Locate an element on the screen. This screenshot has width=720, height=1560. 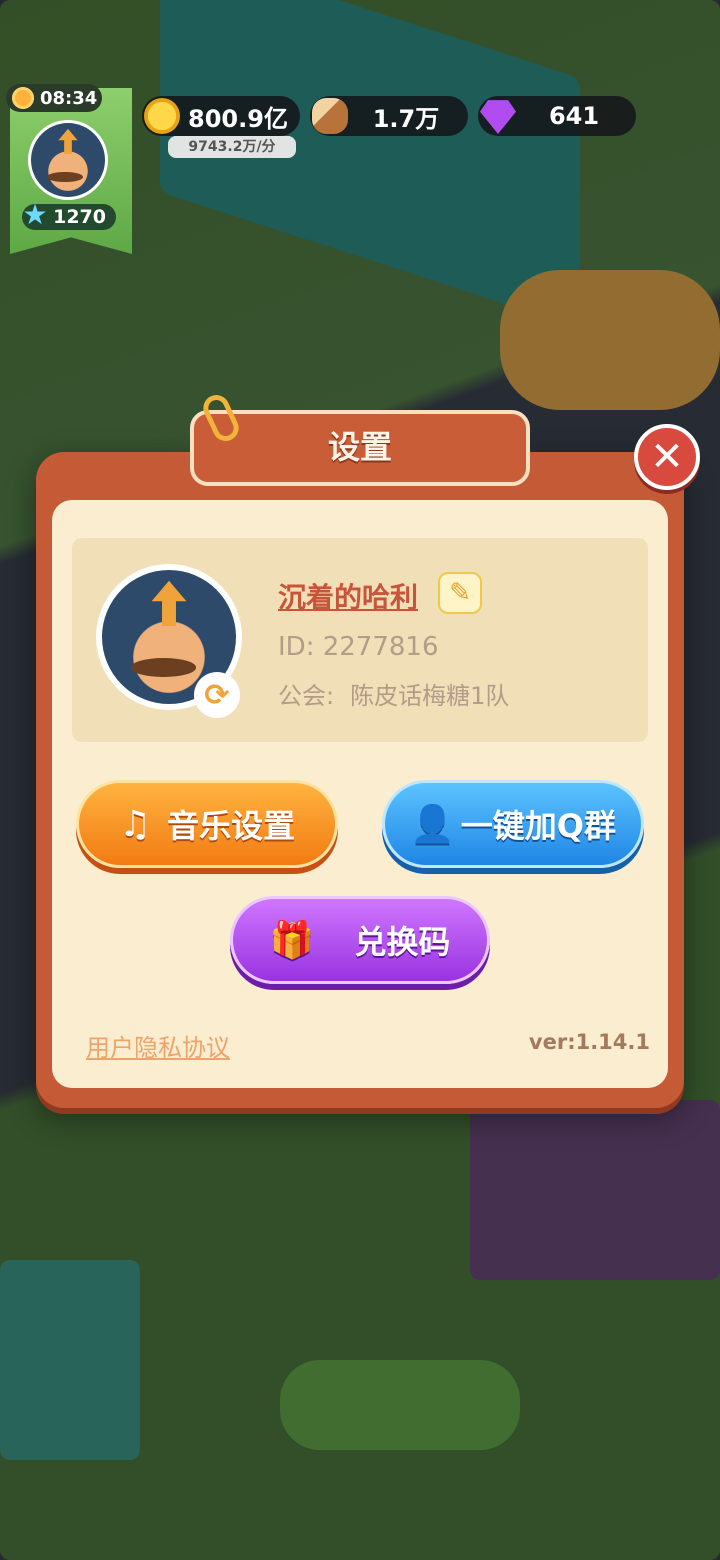
music-settings-label: 音乐设置 is located at coordinates (231, 826).